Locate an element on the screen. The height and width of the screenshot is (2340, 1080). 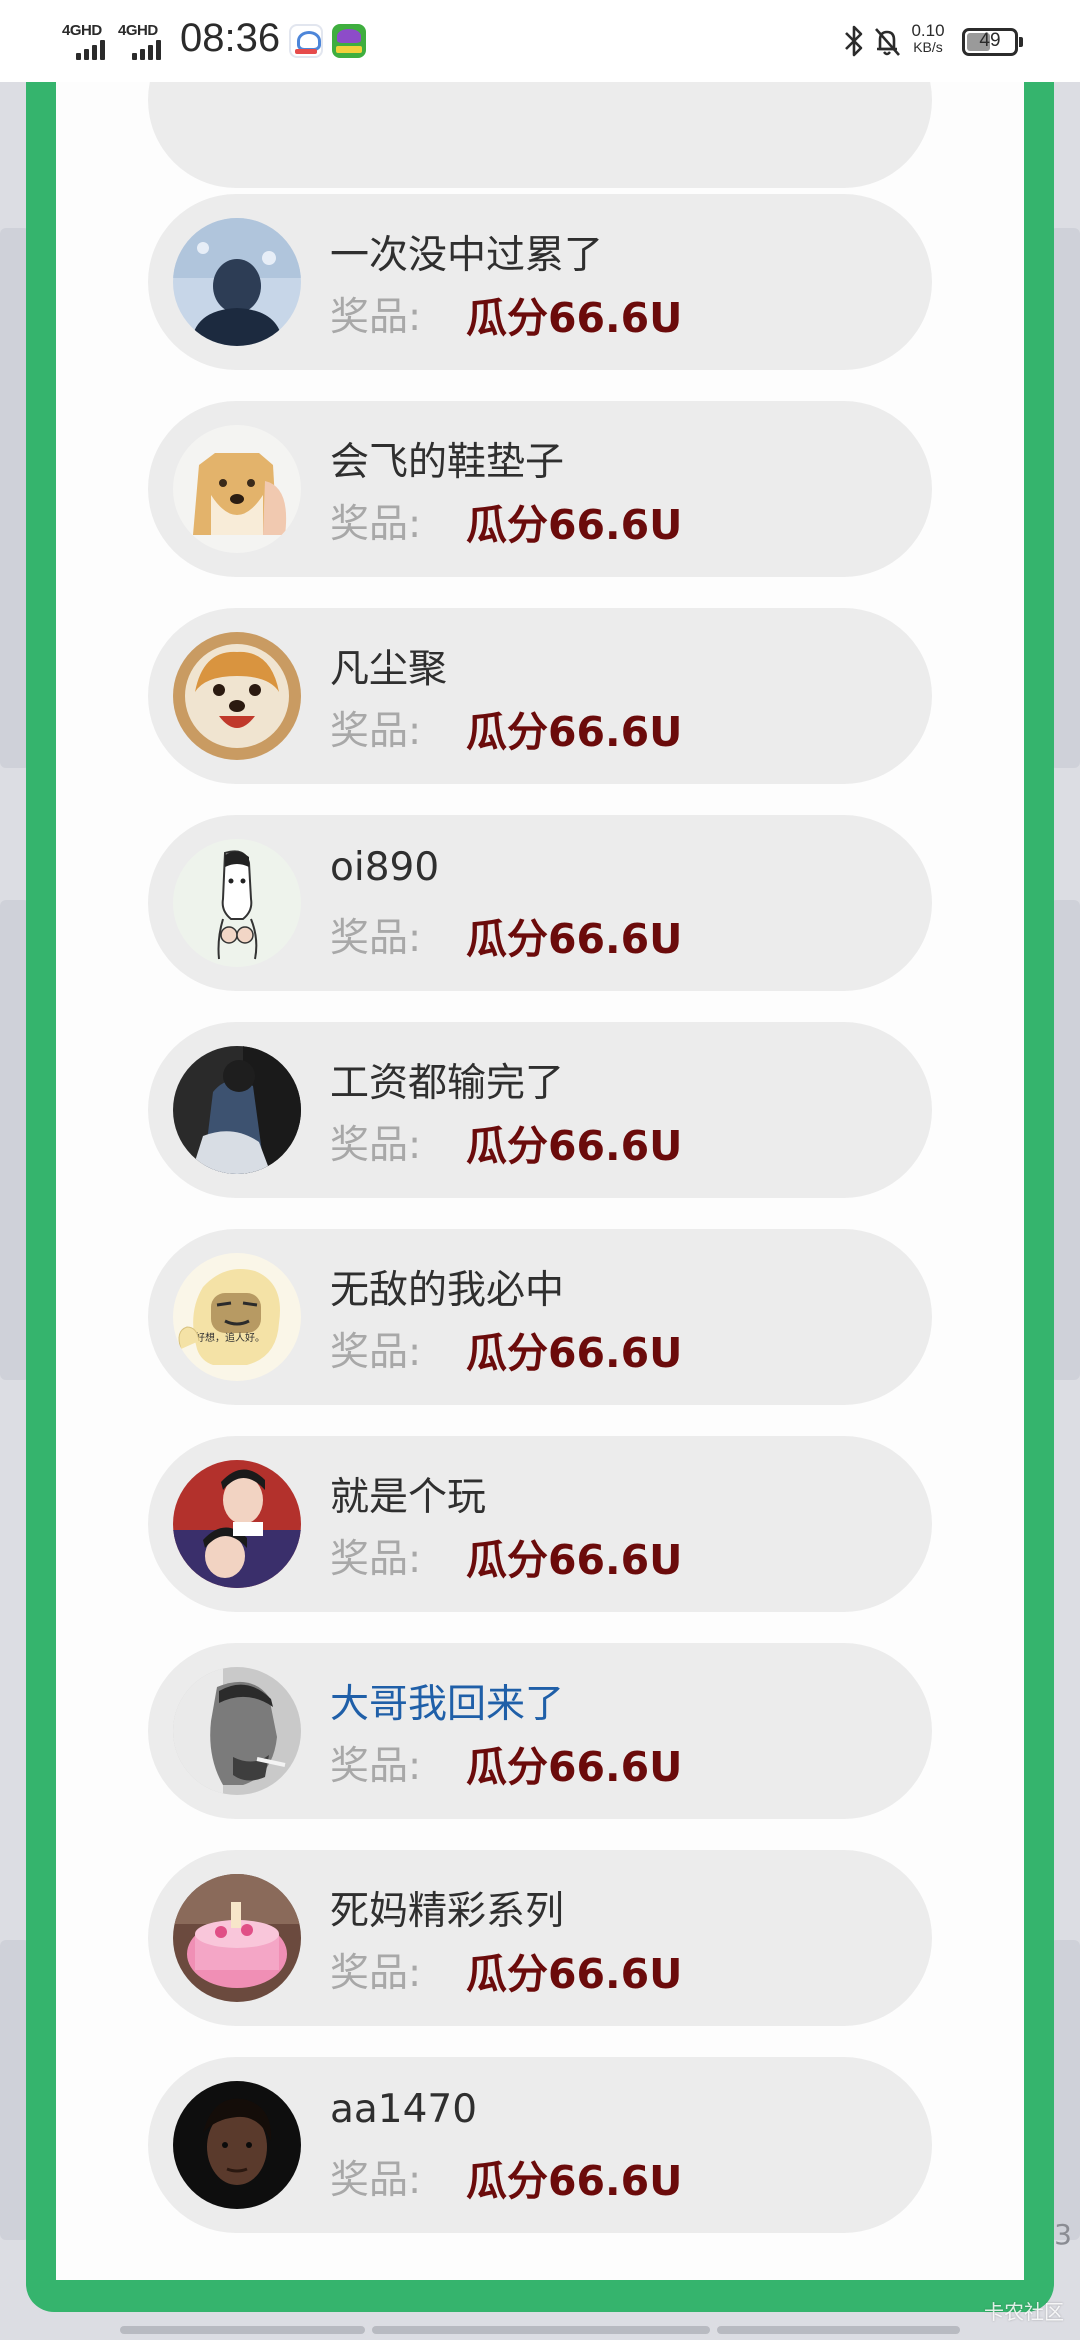
winner-name: aa1470 is located at coordinates (404, 2109).